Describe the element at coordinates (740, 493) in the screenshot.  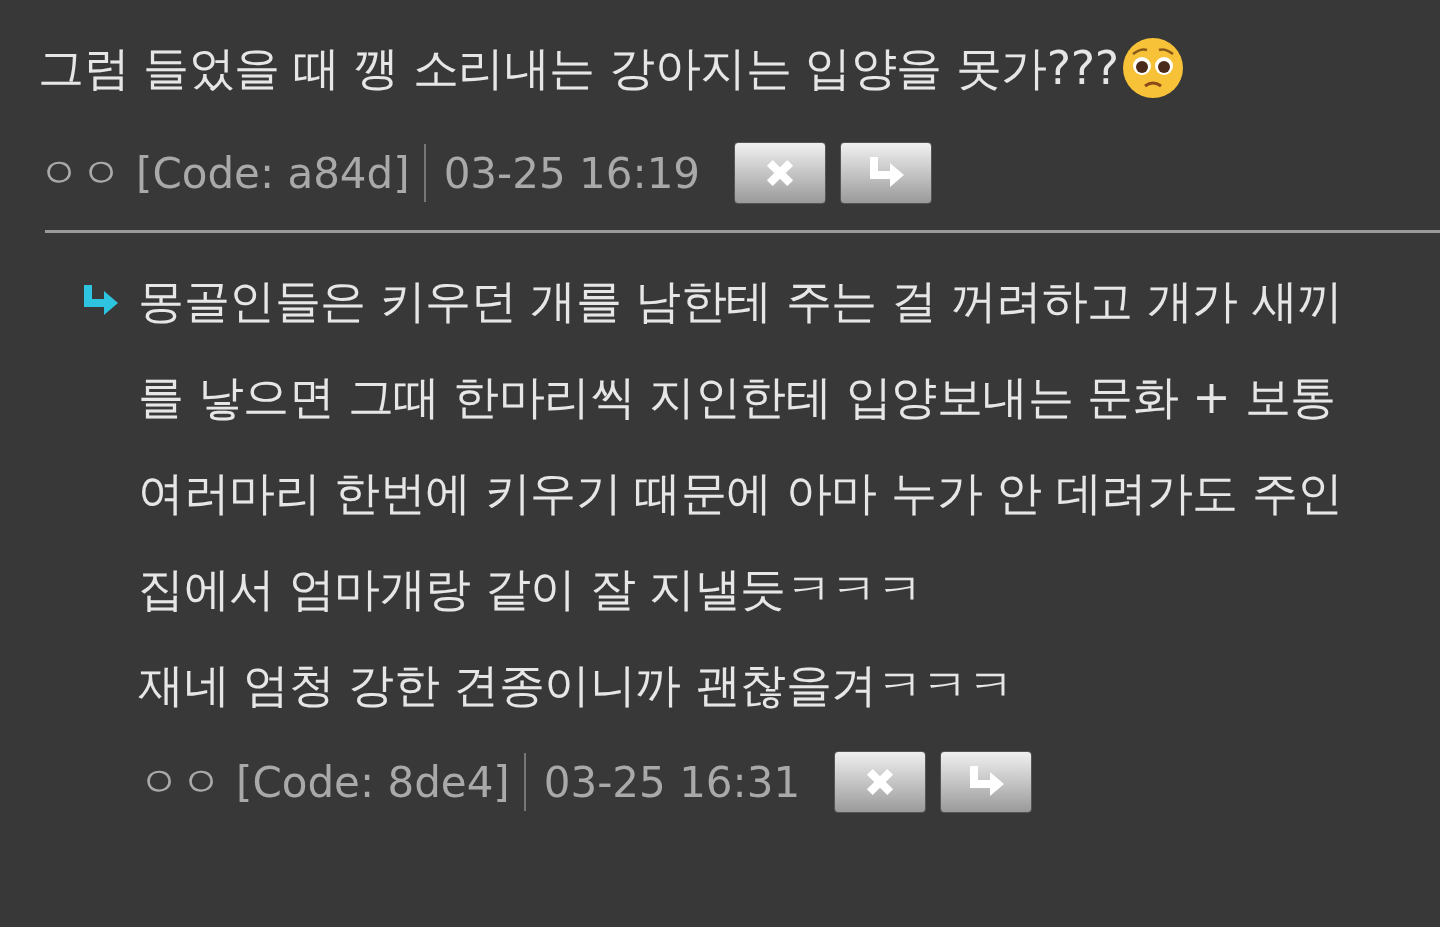
I see `comment-text: 여러마리 한번에 키우기 때문에 아마 누가 안 데려가도 주인` at that location.